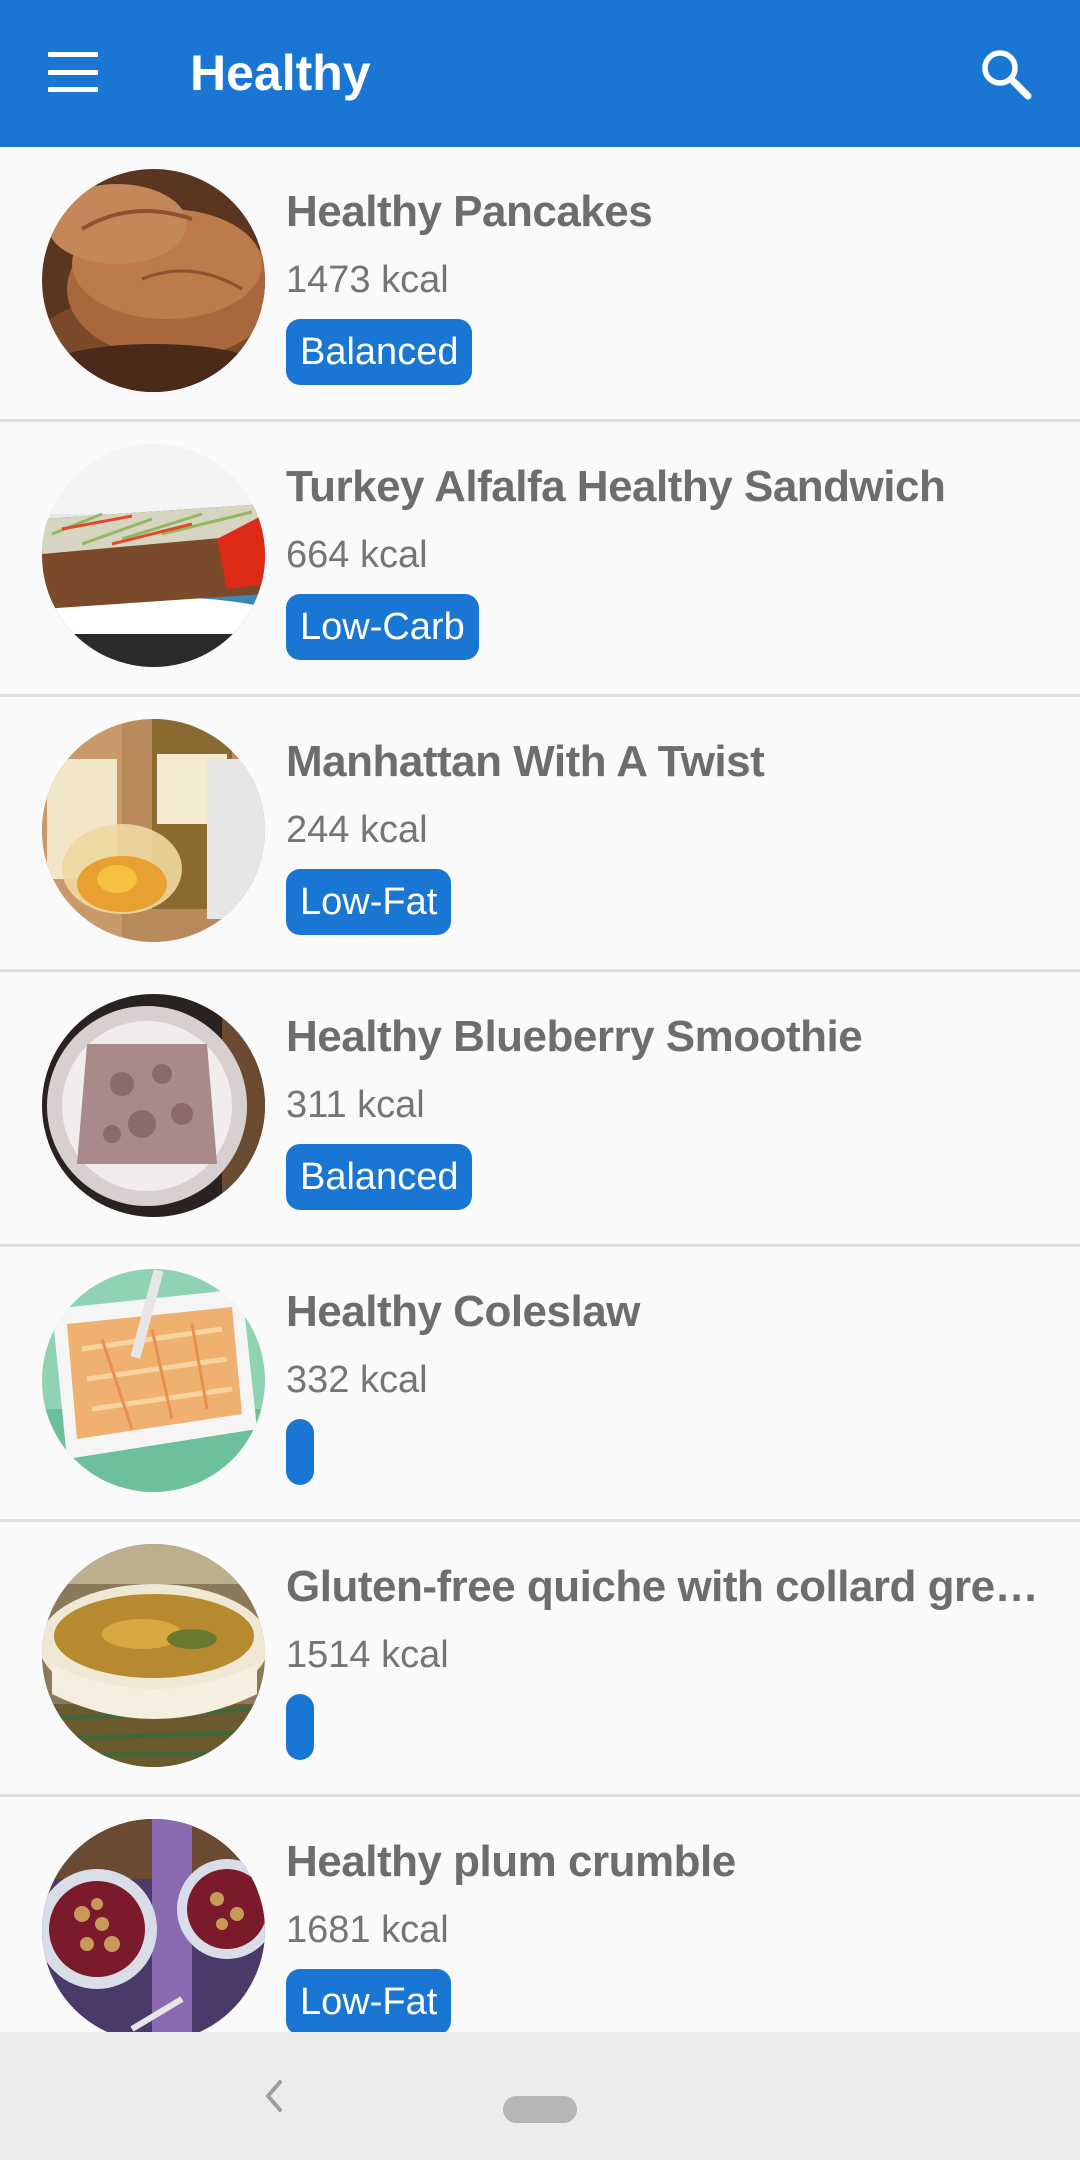  I want to click on recipe-row: Healthy Coleslaw 332 kcal, so click(540, 1384).